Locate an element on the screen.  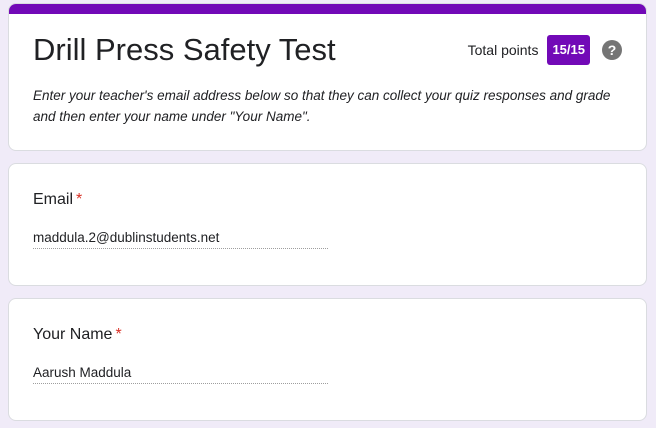
question-title: Email * is located at coordinates (57, 200).